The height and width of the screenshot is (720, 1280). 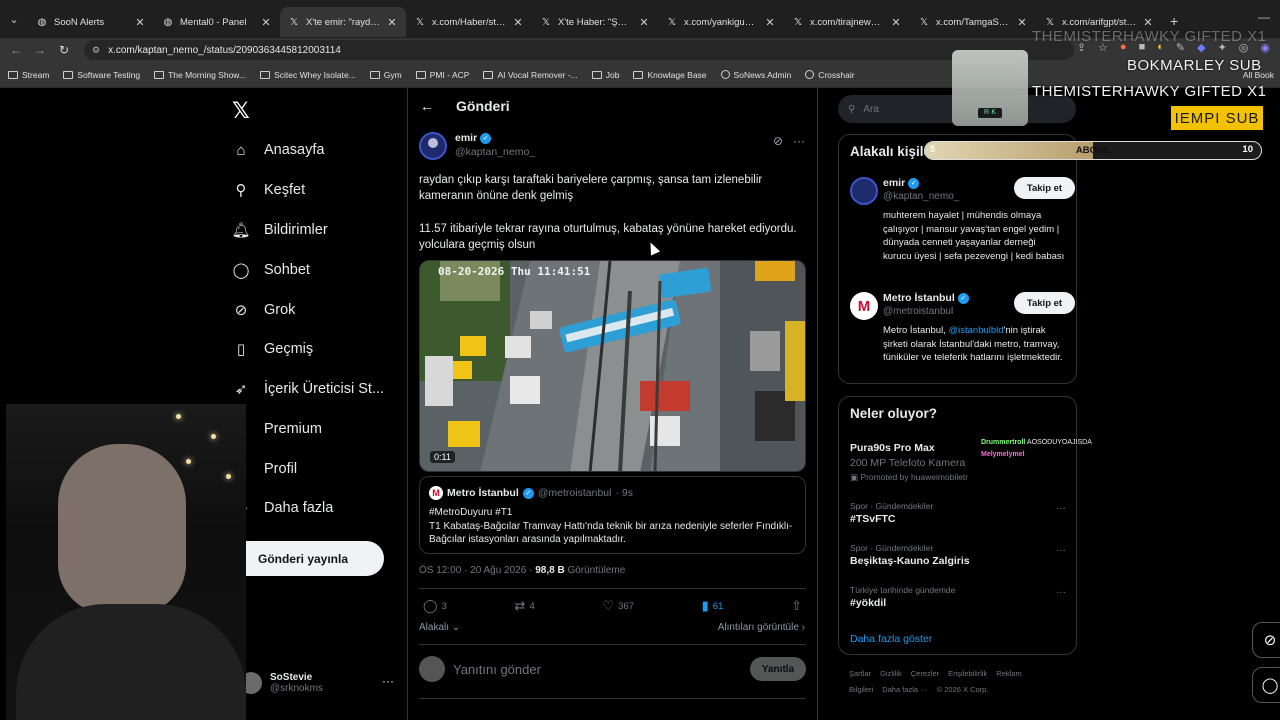 What do you see at coordinates (891, 673) in the screenshot?
I see `footer-link: Gizlilik` at bounding box center [891, 673].